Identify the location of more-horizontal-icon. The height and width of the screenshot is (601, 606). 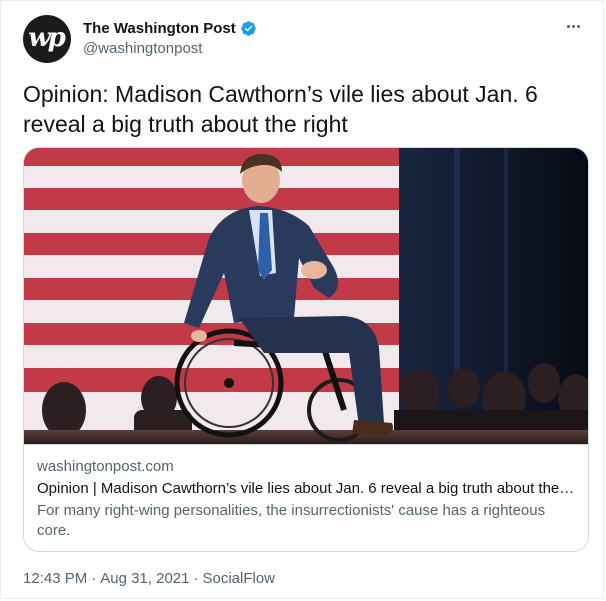
(573, 26).